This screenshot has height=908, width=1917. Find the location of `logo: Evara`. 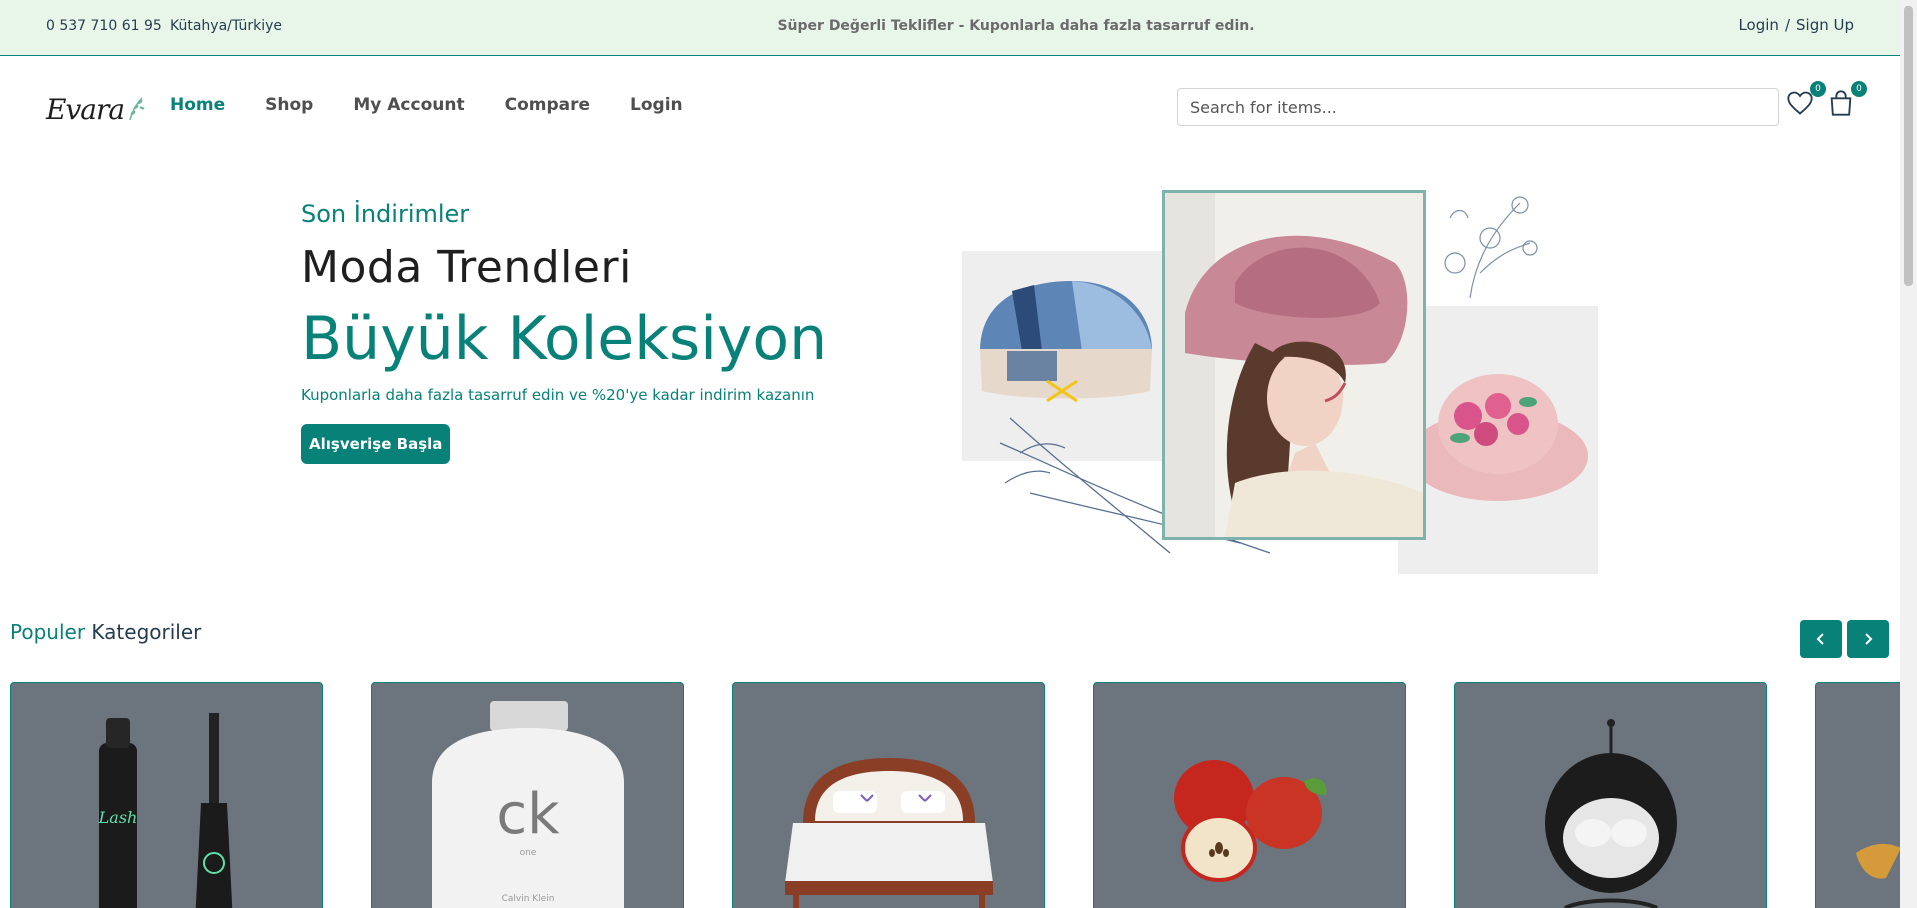

logo: Evara is located at coordinates (96, 109).